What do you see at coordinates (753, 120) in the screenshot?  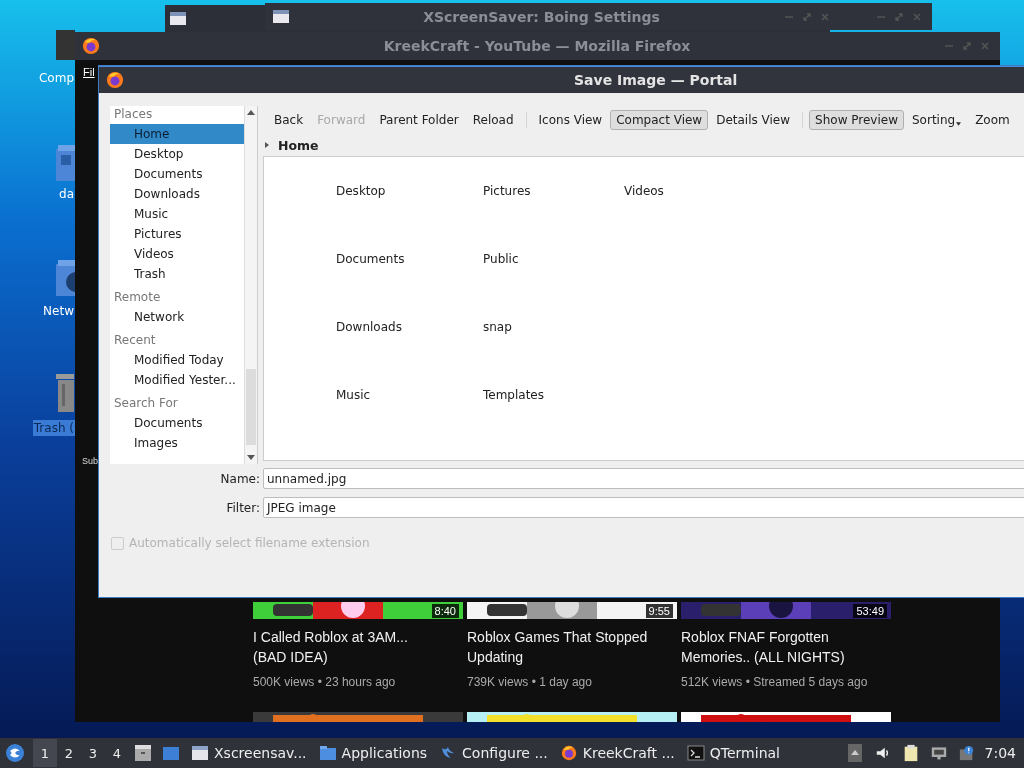 I see `toolbar-button: Details View` at bounding box center [753, 120].